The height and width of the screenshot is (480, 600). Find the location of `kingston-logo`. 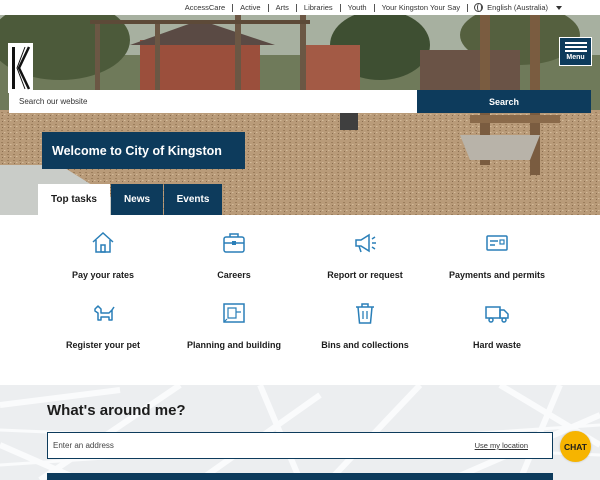

kingston-logo is located at coordinates (20, 68).